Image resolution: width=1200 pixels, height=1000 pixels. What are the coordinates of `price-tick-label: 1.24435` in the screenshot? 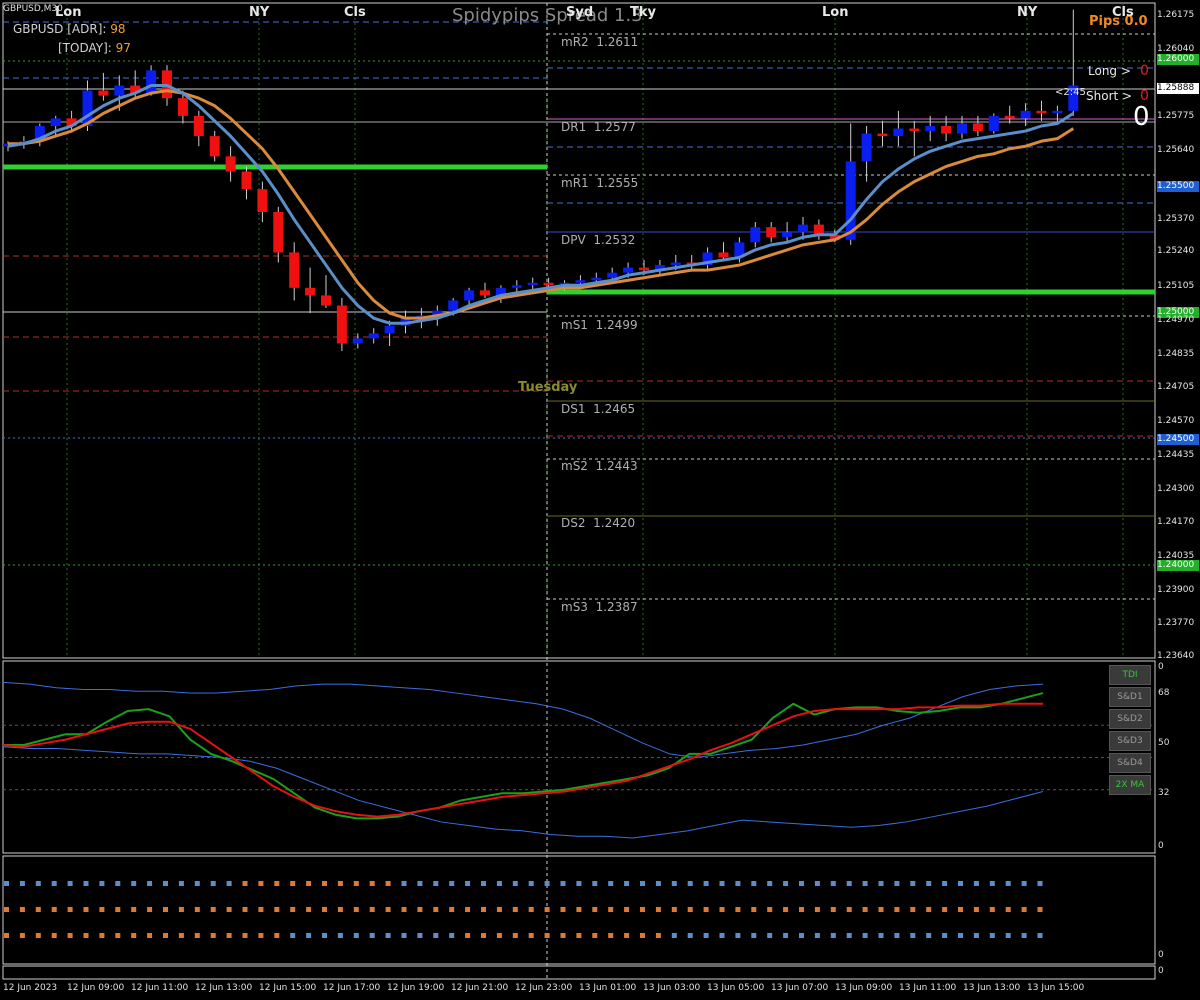 It's located at (1176, 454).